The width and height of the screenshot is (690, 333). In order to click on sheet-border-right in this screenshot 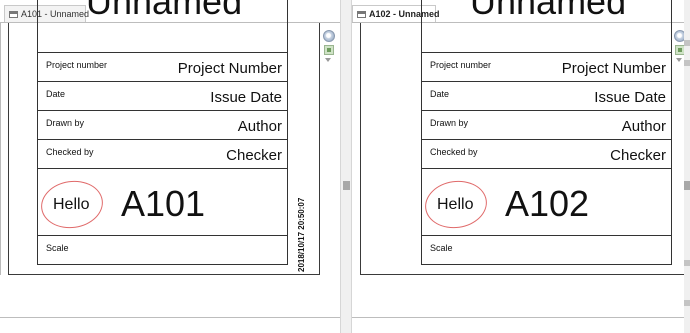, I will do `click(319, 149)`.